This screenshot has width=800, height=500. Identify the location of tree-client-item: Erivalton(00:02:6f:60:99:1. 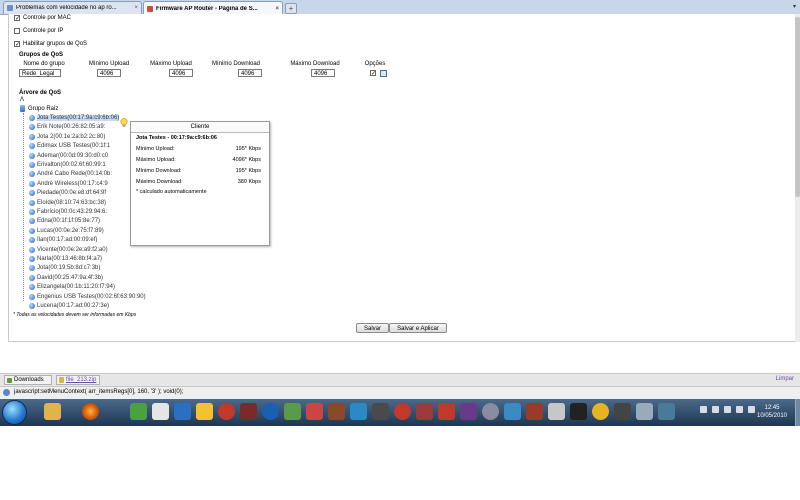
(67, 165).